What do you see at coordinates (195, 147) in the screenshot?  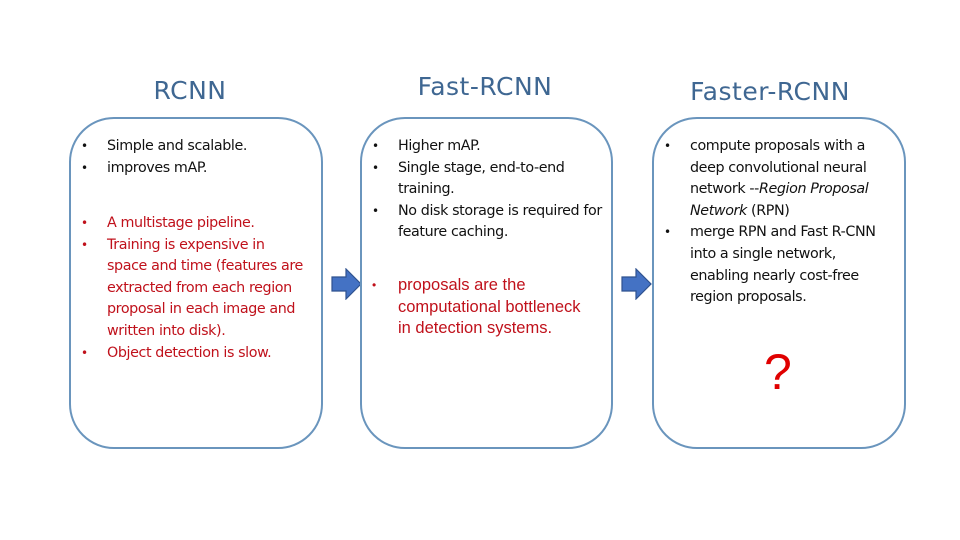 I see `list-item: Simple and scalable.` at bounding box center [195, 147].